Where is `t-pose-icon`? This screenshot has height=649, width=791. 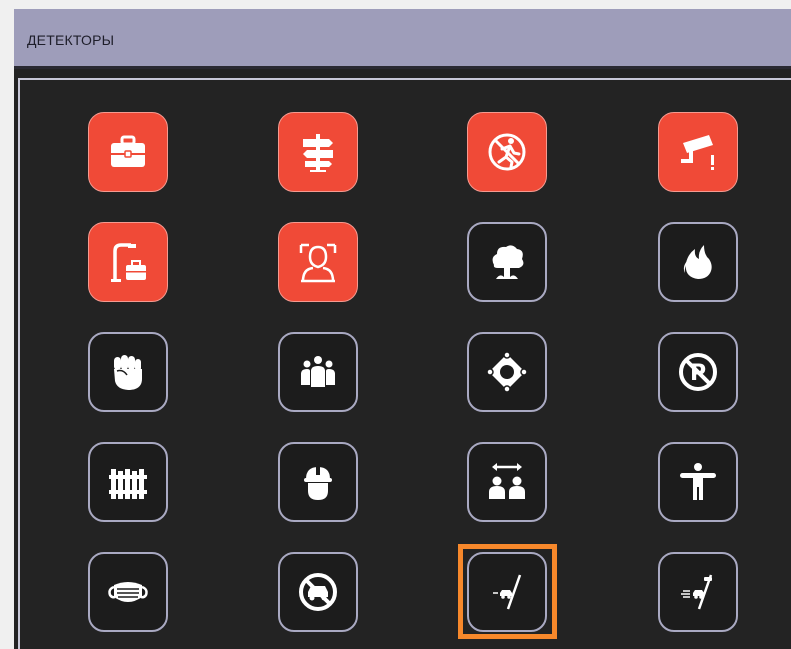
t-pose-icon is located at coordinates (698, 482).